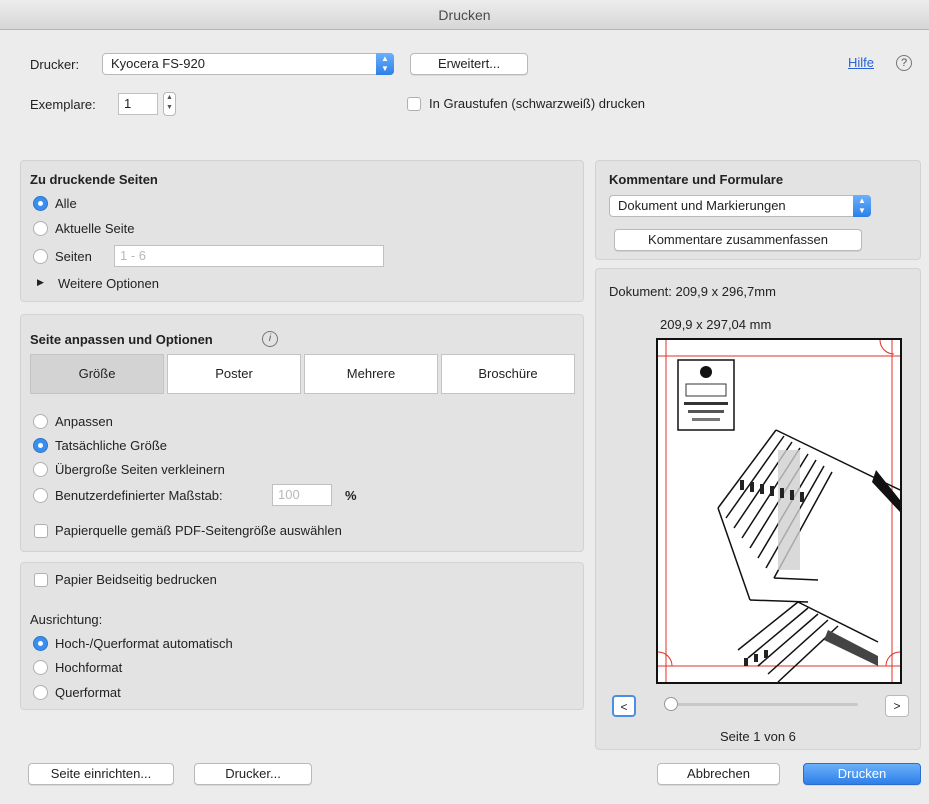 The height and width of the screenshot is (804, 929). What do you see at coordinates (41, 531) in the screenshot?
I see `paper-source-checkbox` at bounding box center [41, 531].